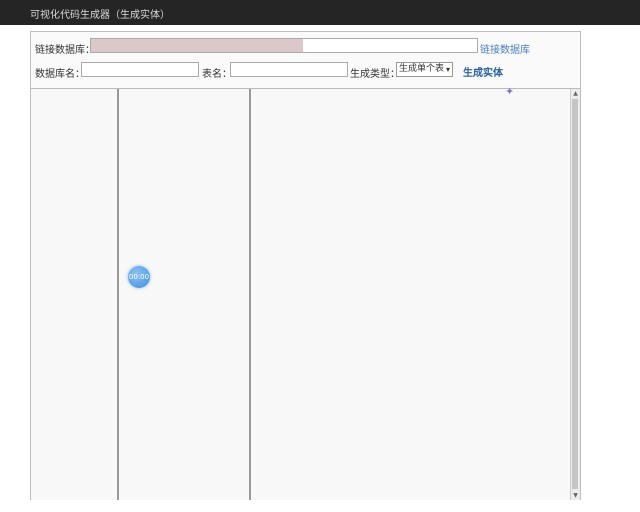  What do you see at coordinates (575, 93) in the screenshot?
I see `scroll-up-icon: ▲` at bounding box center [575, 93].